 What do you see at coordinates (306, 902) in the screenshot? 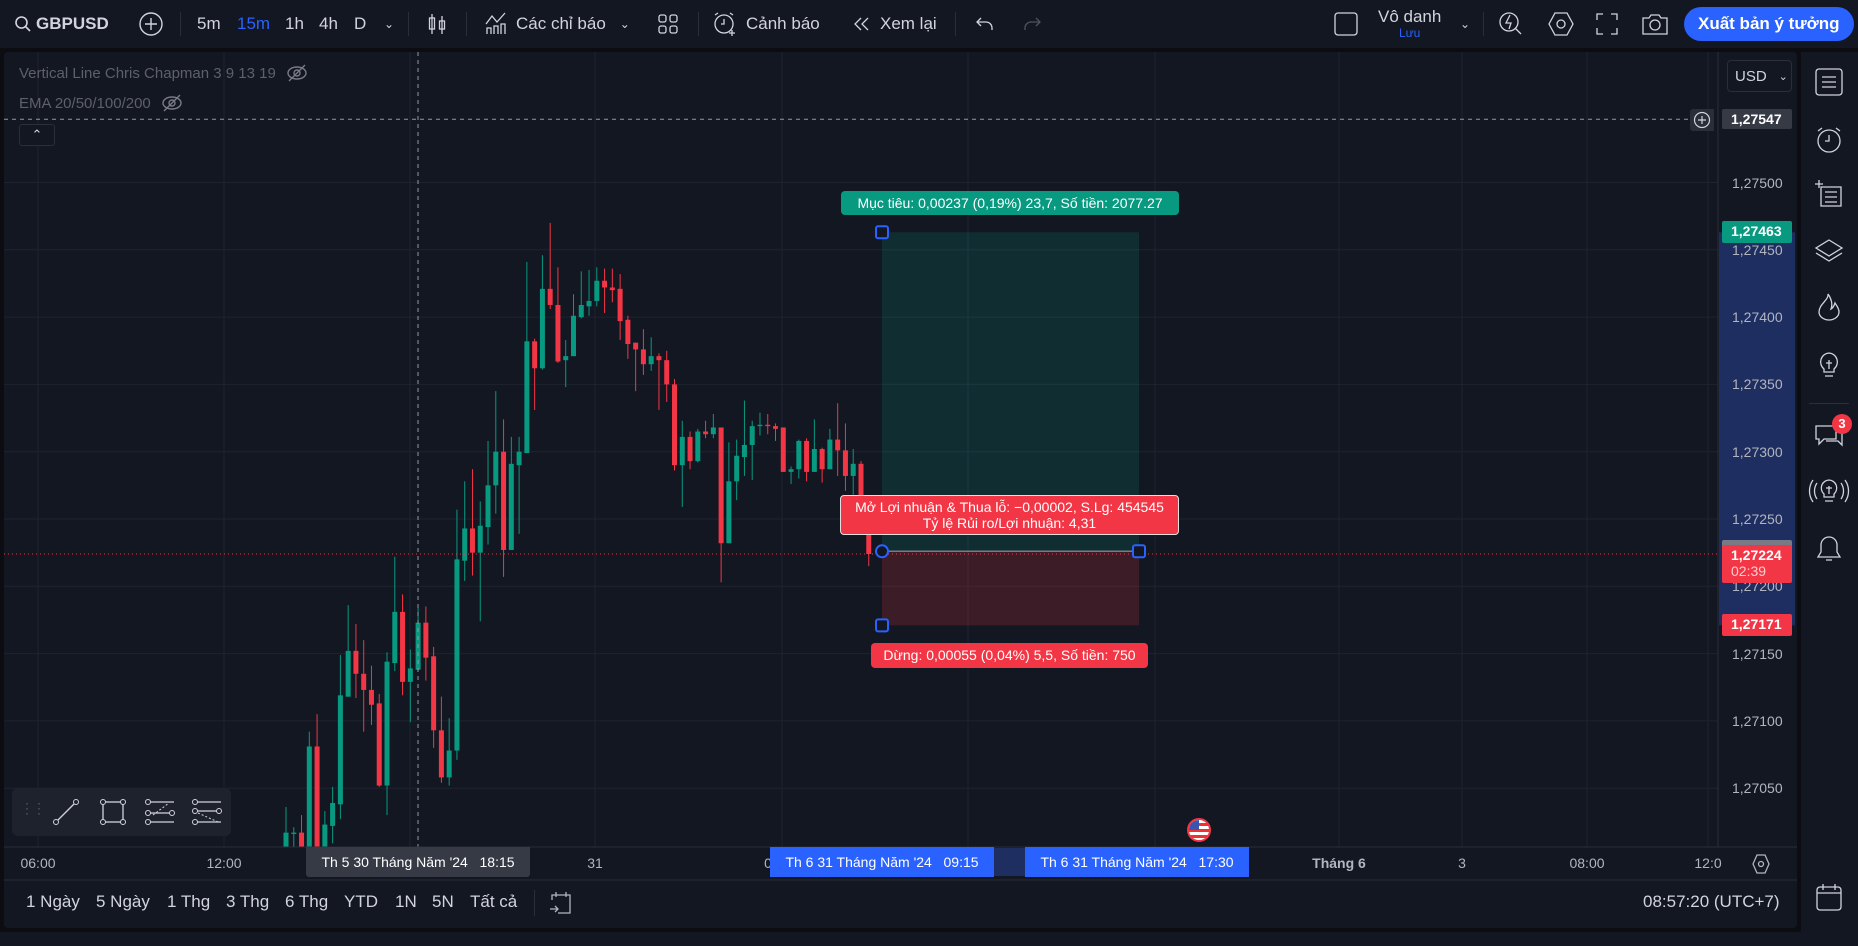
I see `range-6-months: 6 Thg` at bounding box center [306, 902].